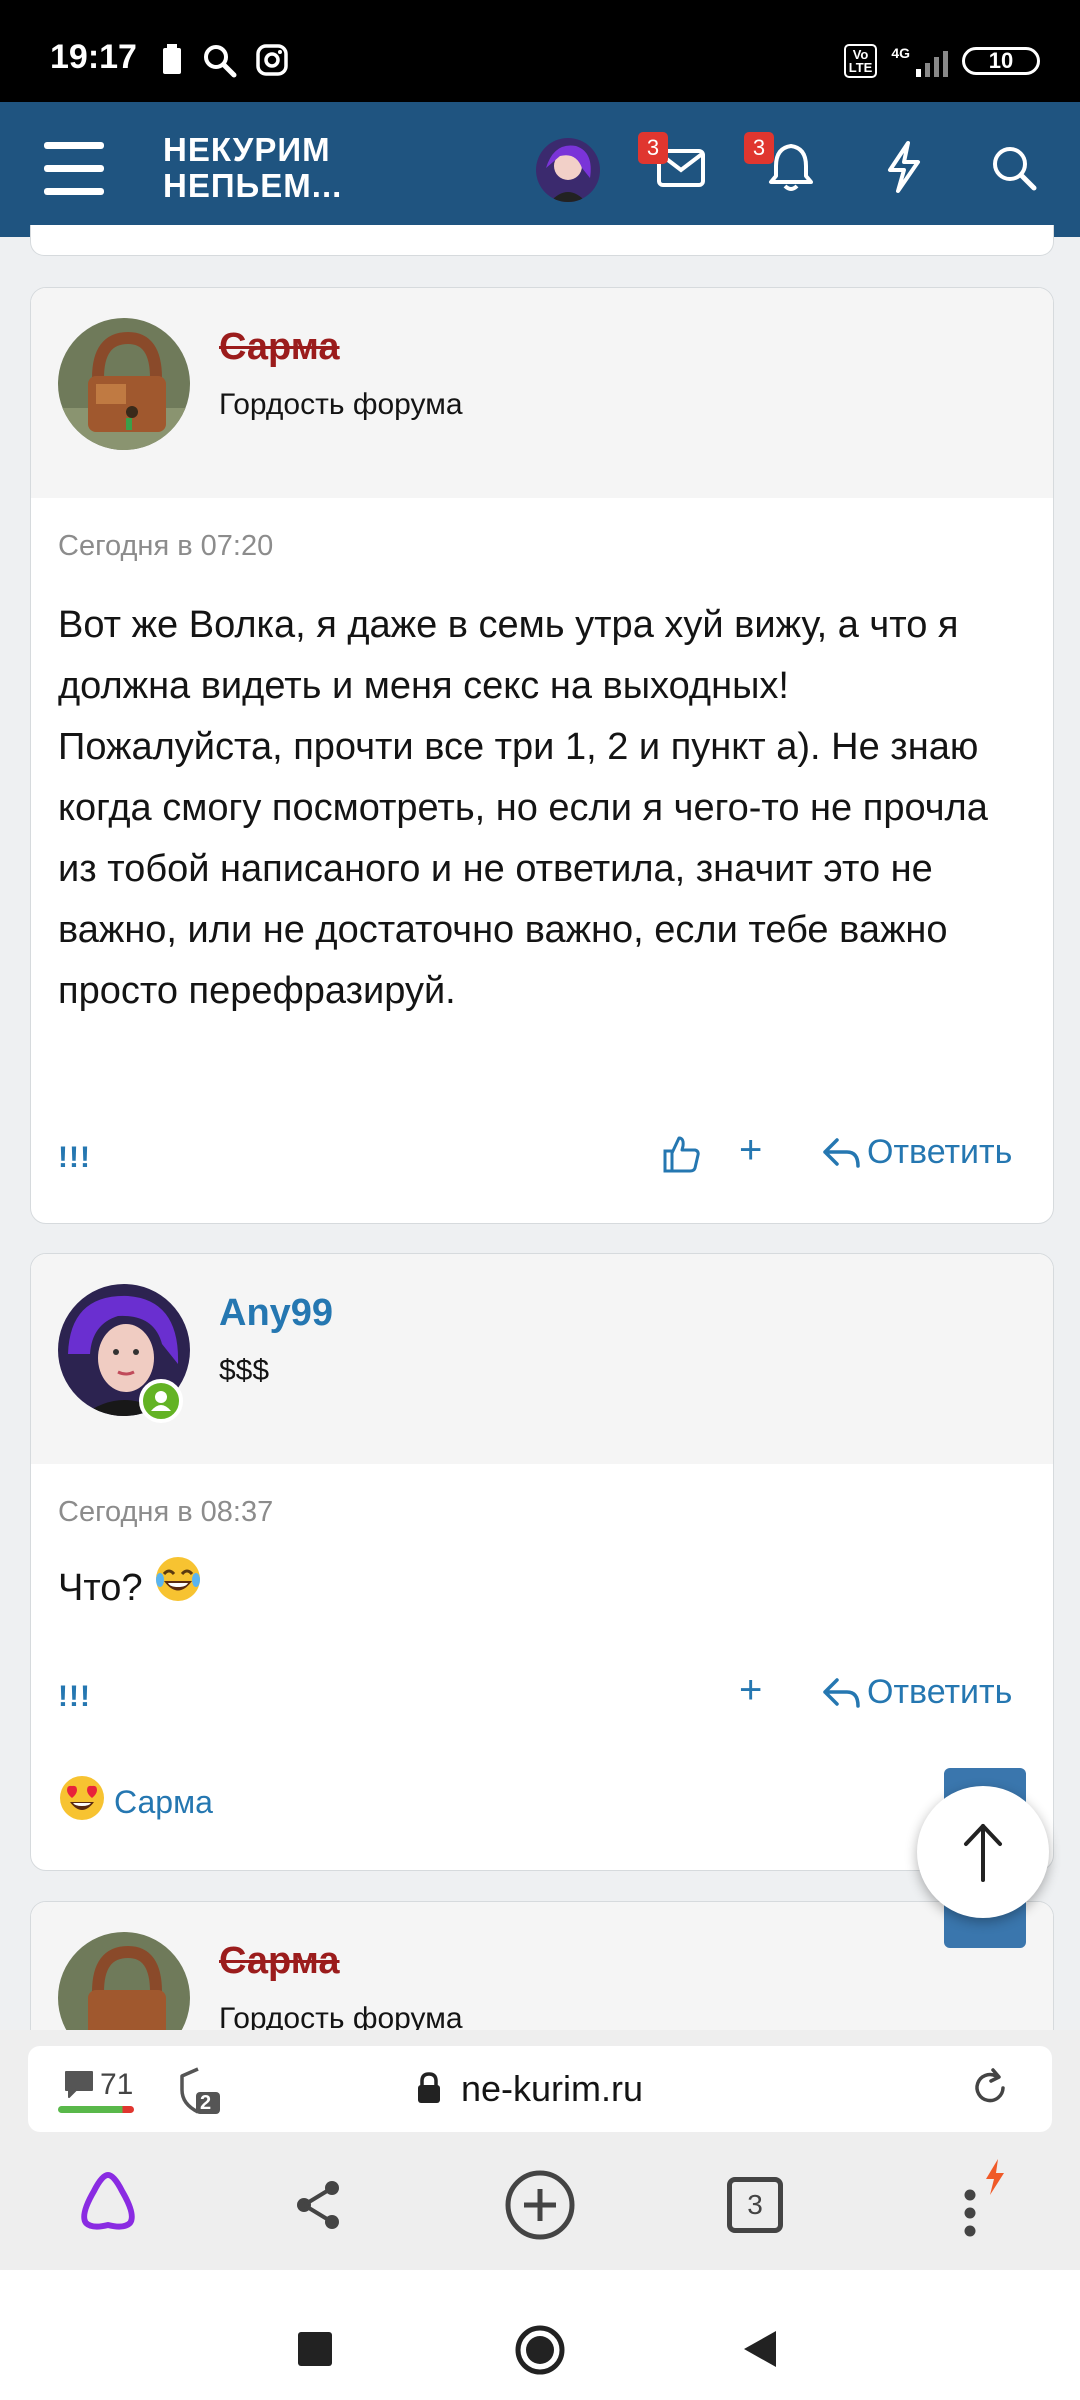  Describe the element at coordinates (681, 1158) in the screenshot. I see `like-icon` at that location.